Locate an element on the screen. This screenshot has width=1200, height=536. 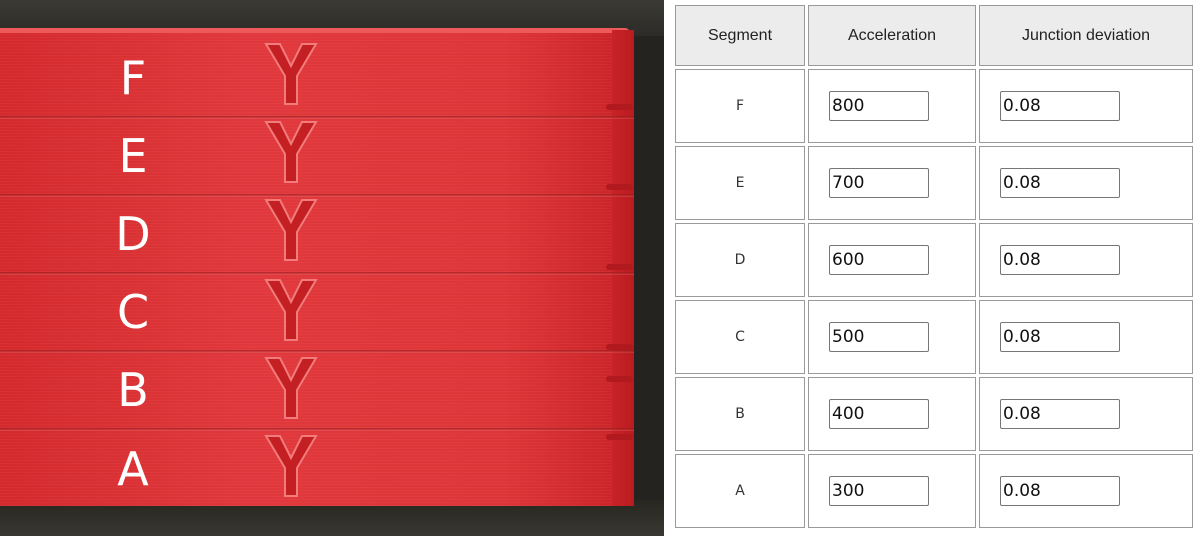
segment-label-c: C is located at coordinates (133, 312).